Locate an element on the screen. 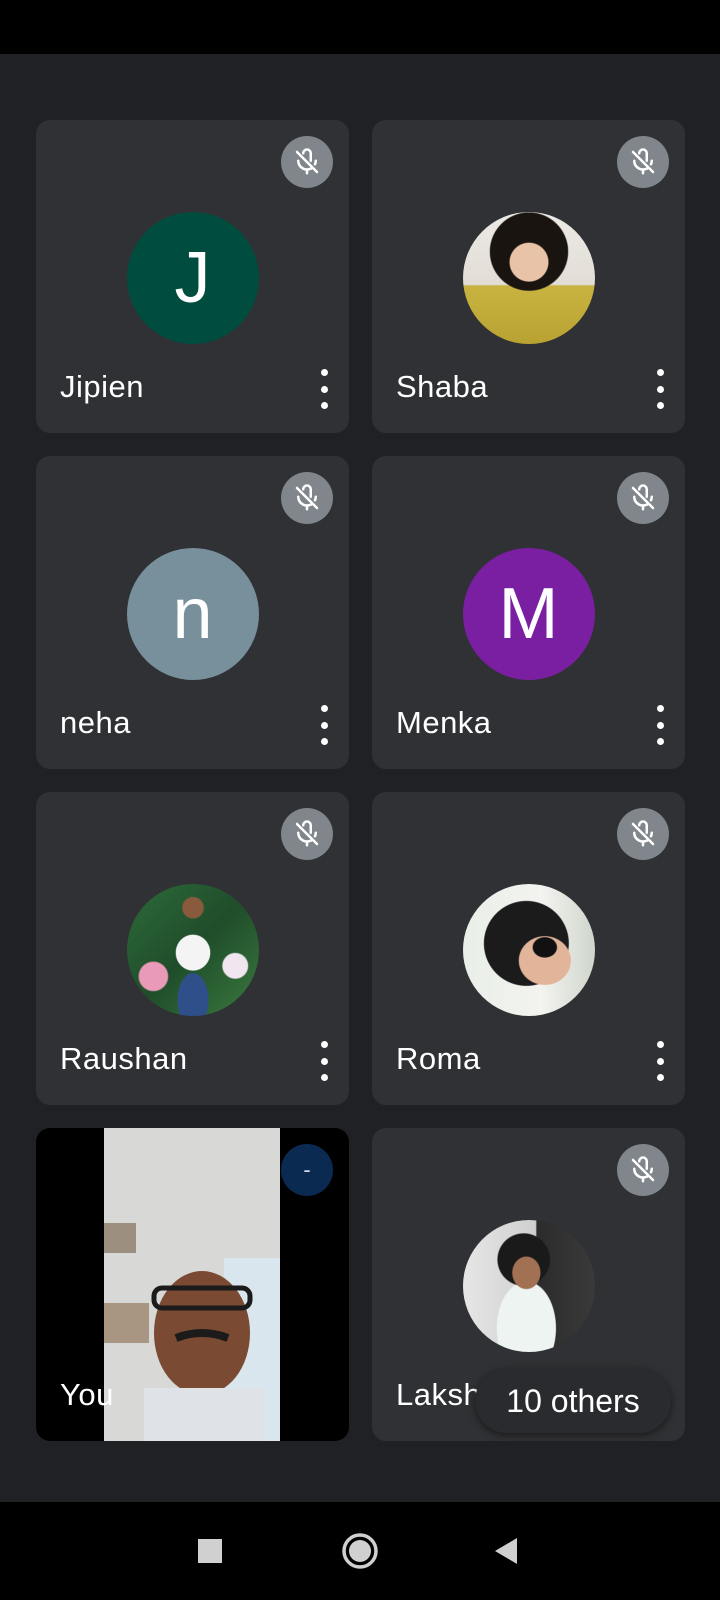 Image resolution: width=720 pixels, height=1600 pixels. participant-tile-jipien: J Jipien is located at coordinates (192, 276).